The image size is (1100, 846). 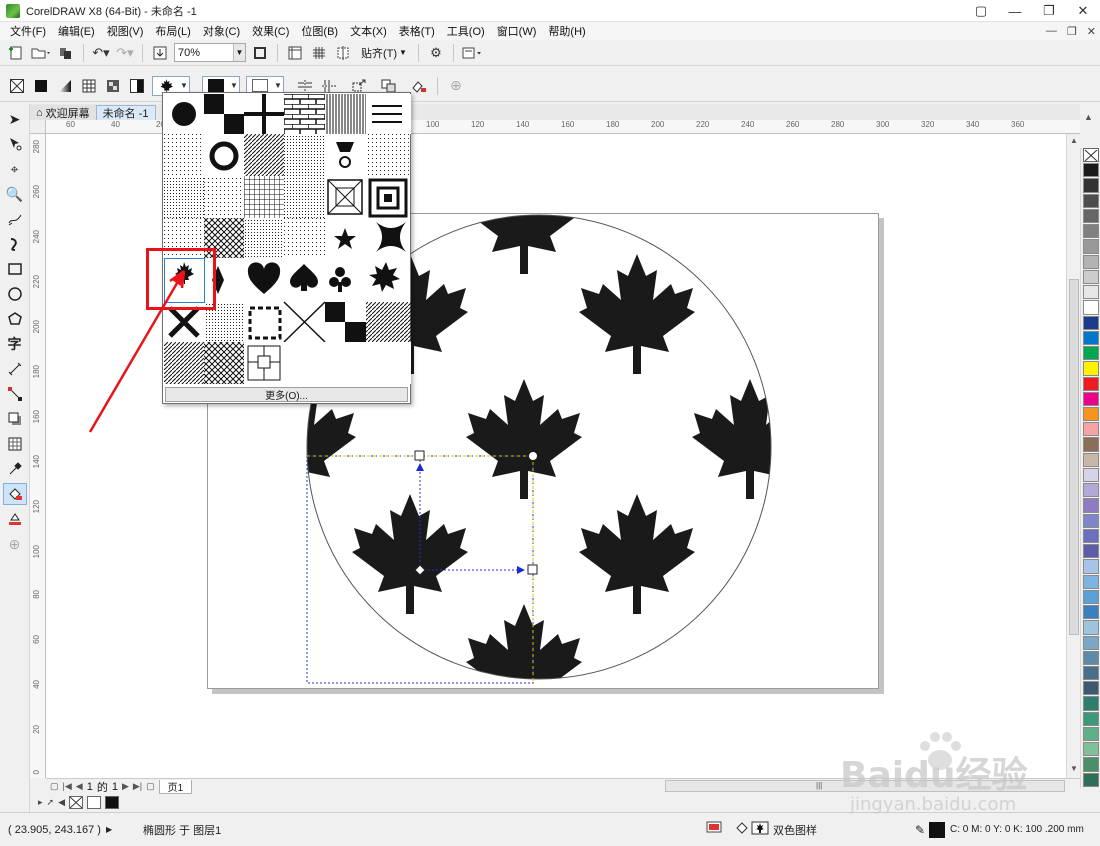 What do you see at coordinates (41, 86) in the screenshot?
I see `uniform-fill-icon` at bounding box center [41, 86].